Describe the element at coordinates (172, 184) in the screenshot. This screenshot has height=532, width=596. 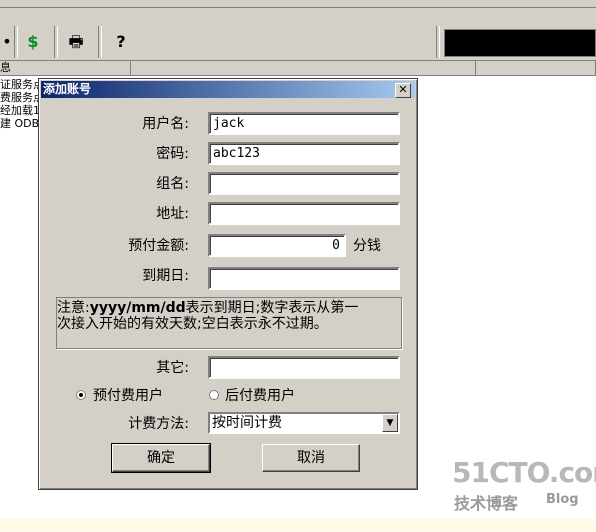
I see `group-label: 组名:` at that location.